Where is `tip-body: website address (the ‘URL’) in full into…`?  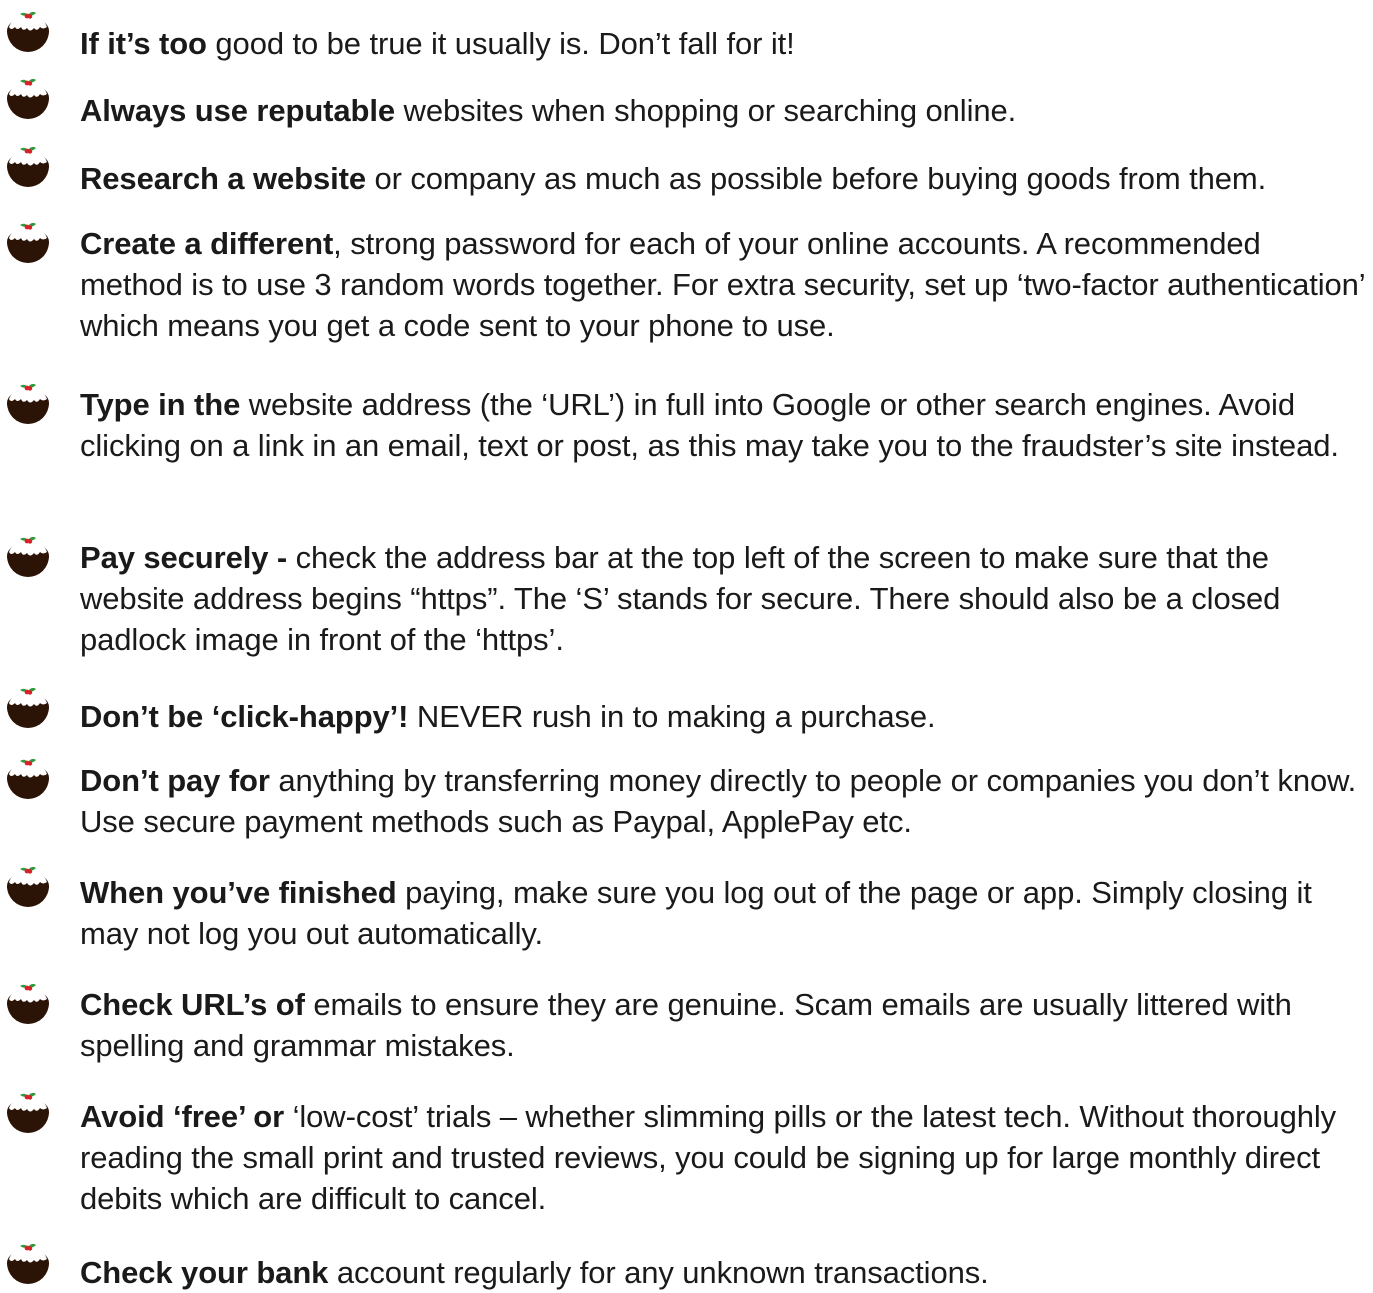 tip-body: website address (the ‘URL’) in full into… is located at coordinates (709, 425).